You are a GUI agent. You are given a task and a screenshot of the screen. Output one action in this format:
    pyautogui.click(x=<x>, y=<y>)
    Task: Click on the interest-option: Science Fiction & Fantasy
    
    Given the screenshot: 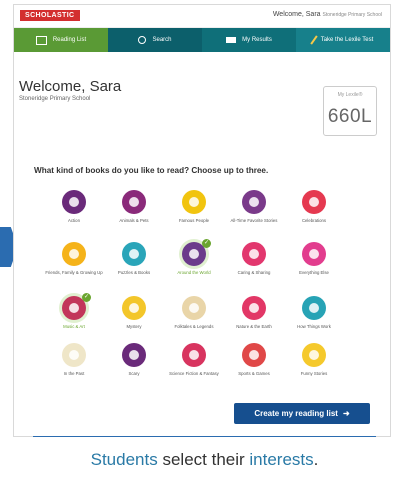 What is the action you would take?
    pyautogui.click(x=194, y=359)
    